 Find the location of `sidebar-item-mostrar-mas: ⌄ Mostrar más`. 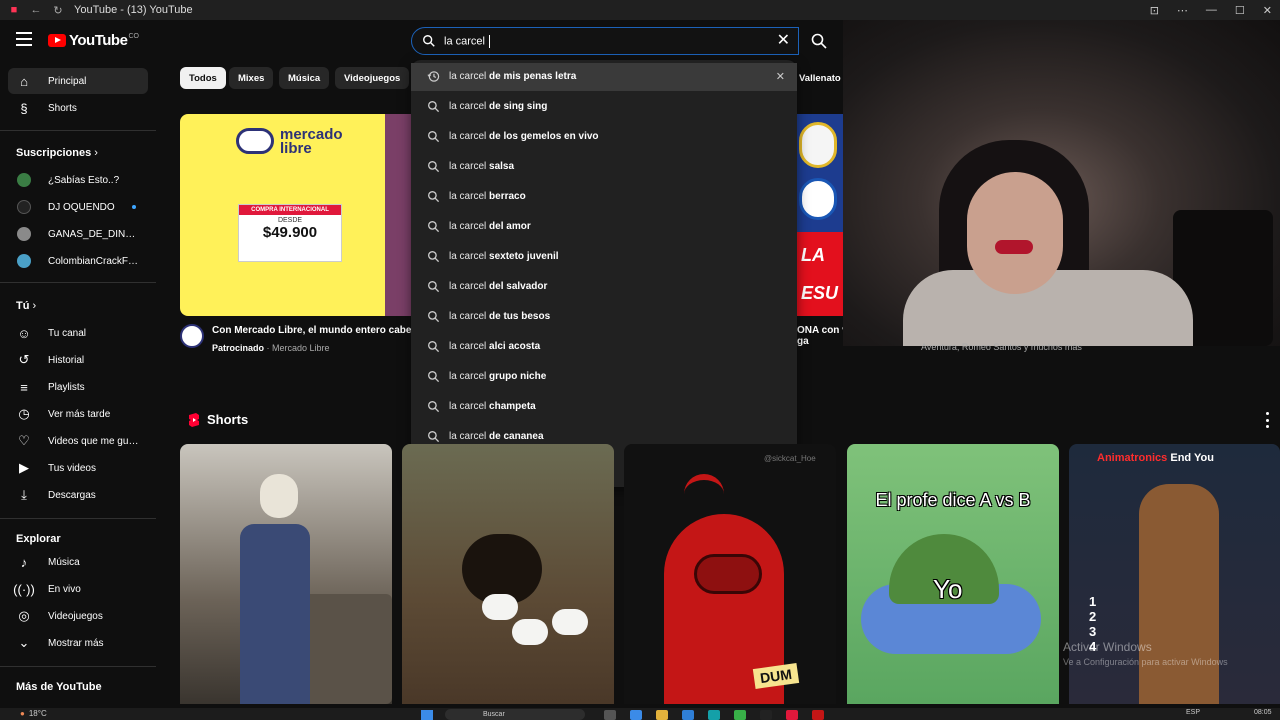

sidebar-item-mostrar-mas: ⌄ Mostrar más is located at coordinates (78, 643).